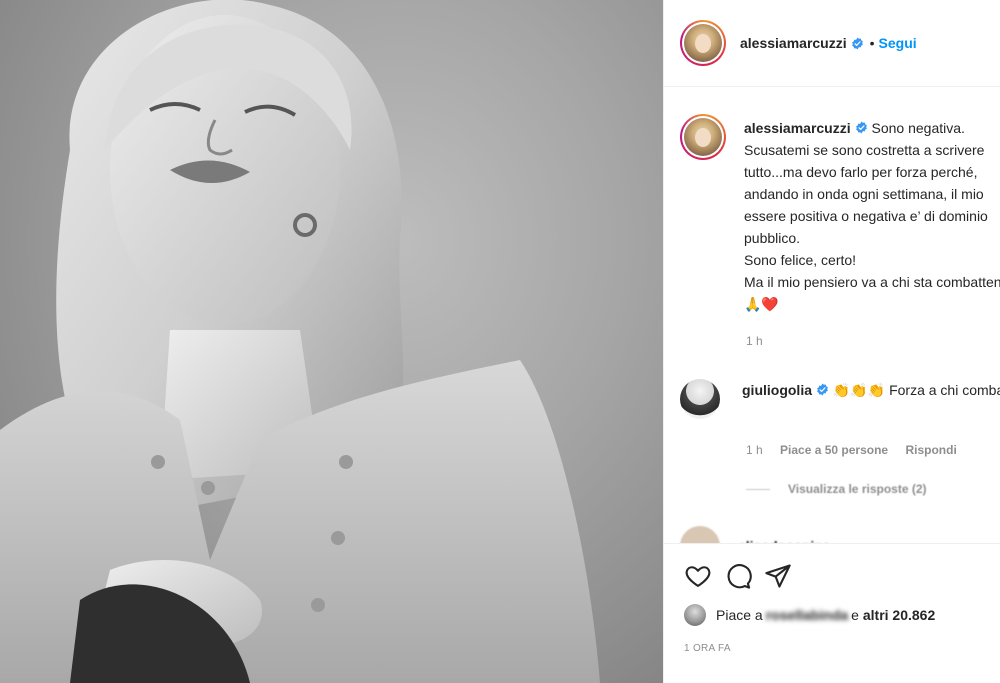 The width and height of the screenshot is (1000, 683). I want to click on follow-button: Segui, so click(898, 43).